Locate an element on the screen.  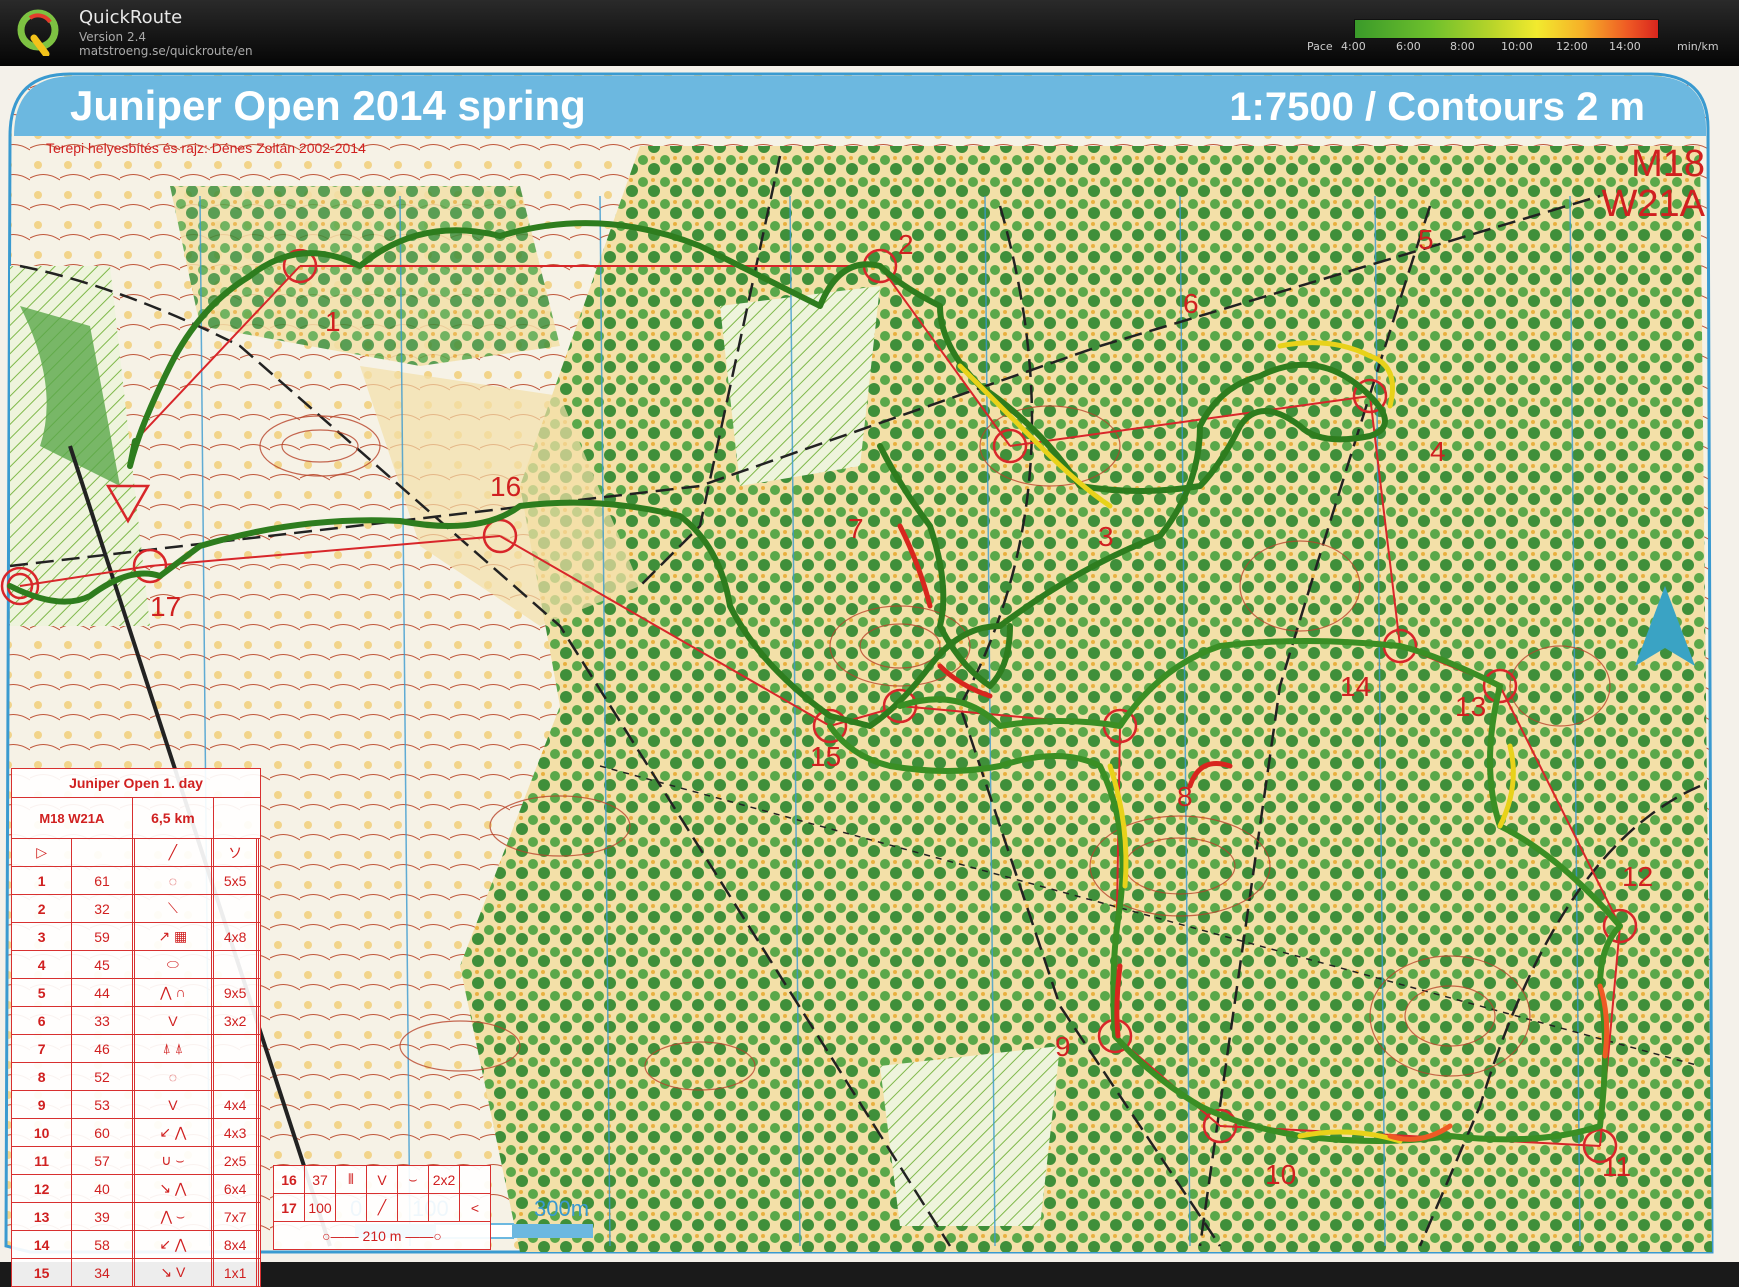
control-symbol-cell: ⬭ is located at coordinates (173, 964).